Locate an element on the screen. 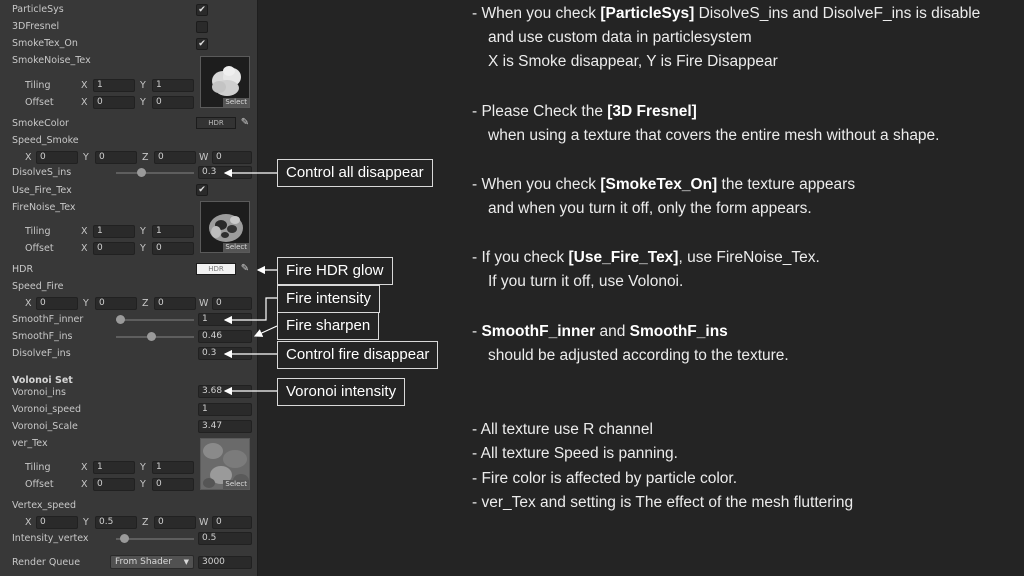  speed-smoke-z-field: 0 is located at coordinates (175, 157).